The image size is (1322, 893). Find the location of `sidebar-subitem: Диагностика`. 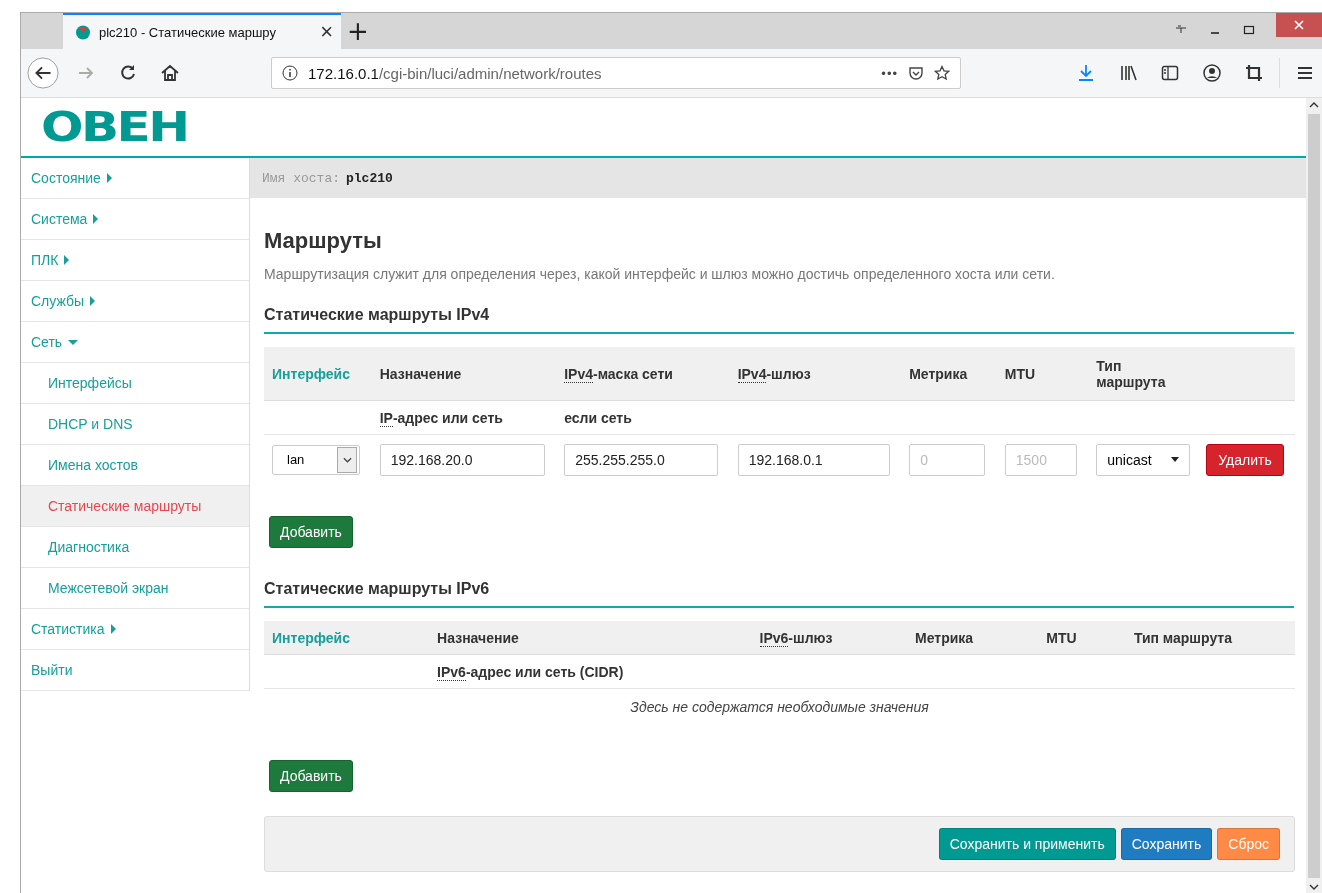

sidebar-subitem: Диагностика is located at coordinates (135, 547).